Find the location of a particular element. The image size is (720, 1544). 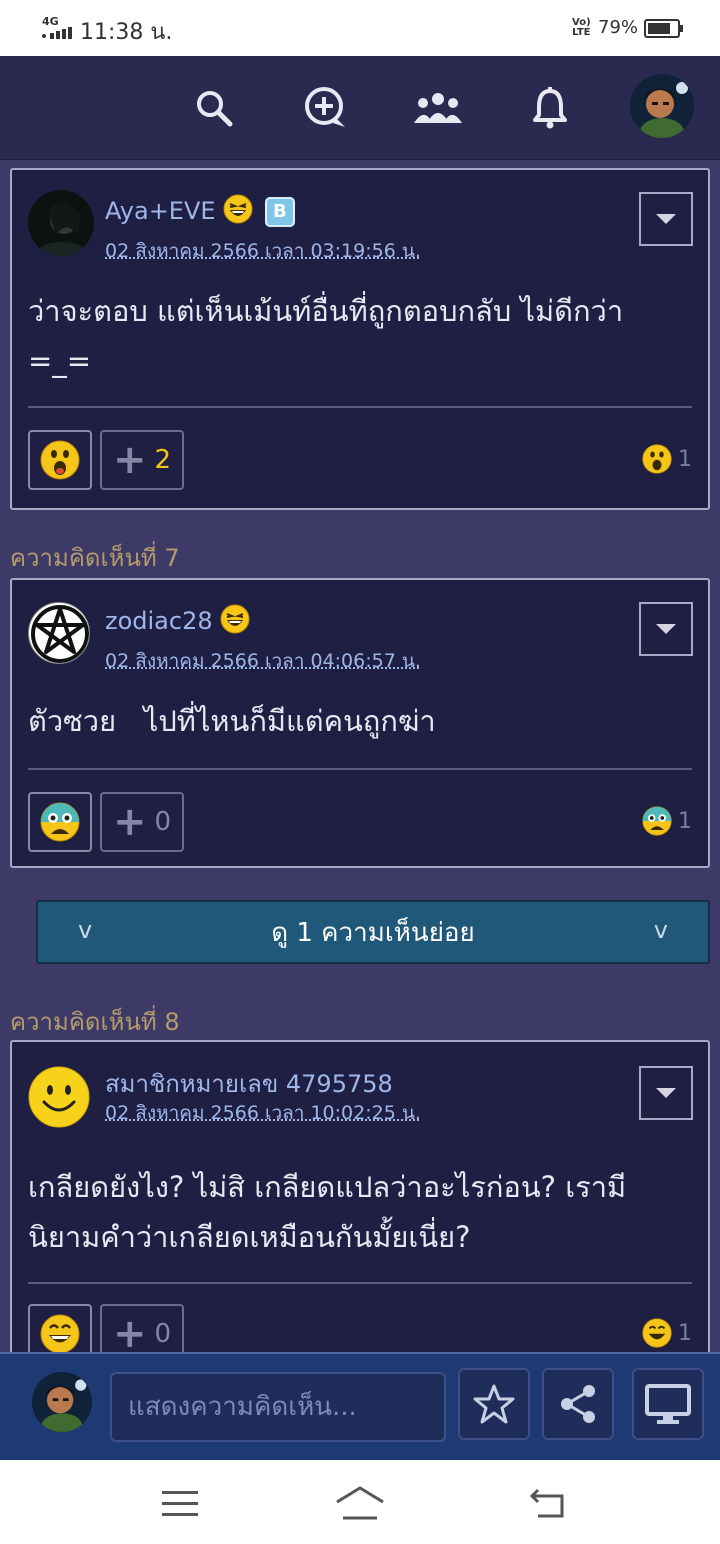

username: zodiac28 is located at coordinates (177, 622).